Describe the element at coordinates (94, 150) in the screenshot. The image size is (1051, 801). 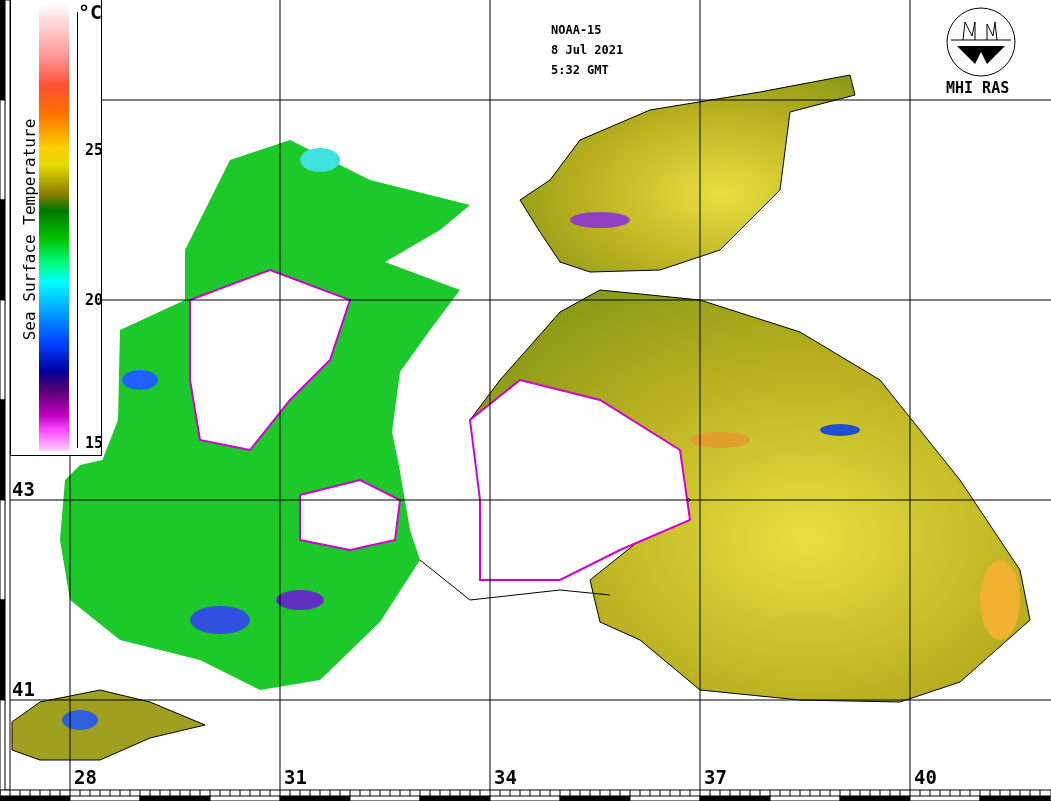
I see `tick-label: 25` at that location.